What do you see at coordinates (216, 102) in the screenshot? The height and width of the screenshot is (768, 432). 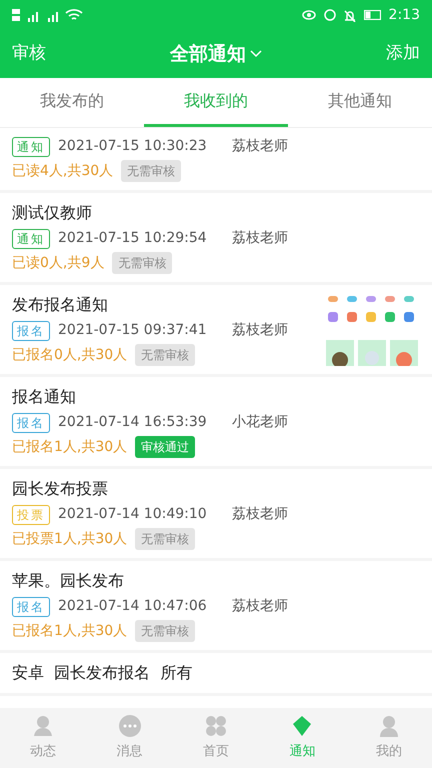 I see `tab: 我收到的` at bounding box center [216, 102].